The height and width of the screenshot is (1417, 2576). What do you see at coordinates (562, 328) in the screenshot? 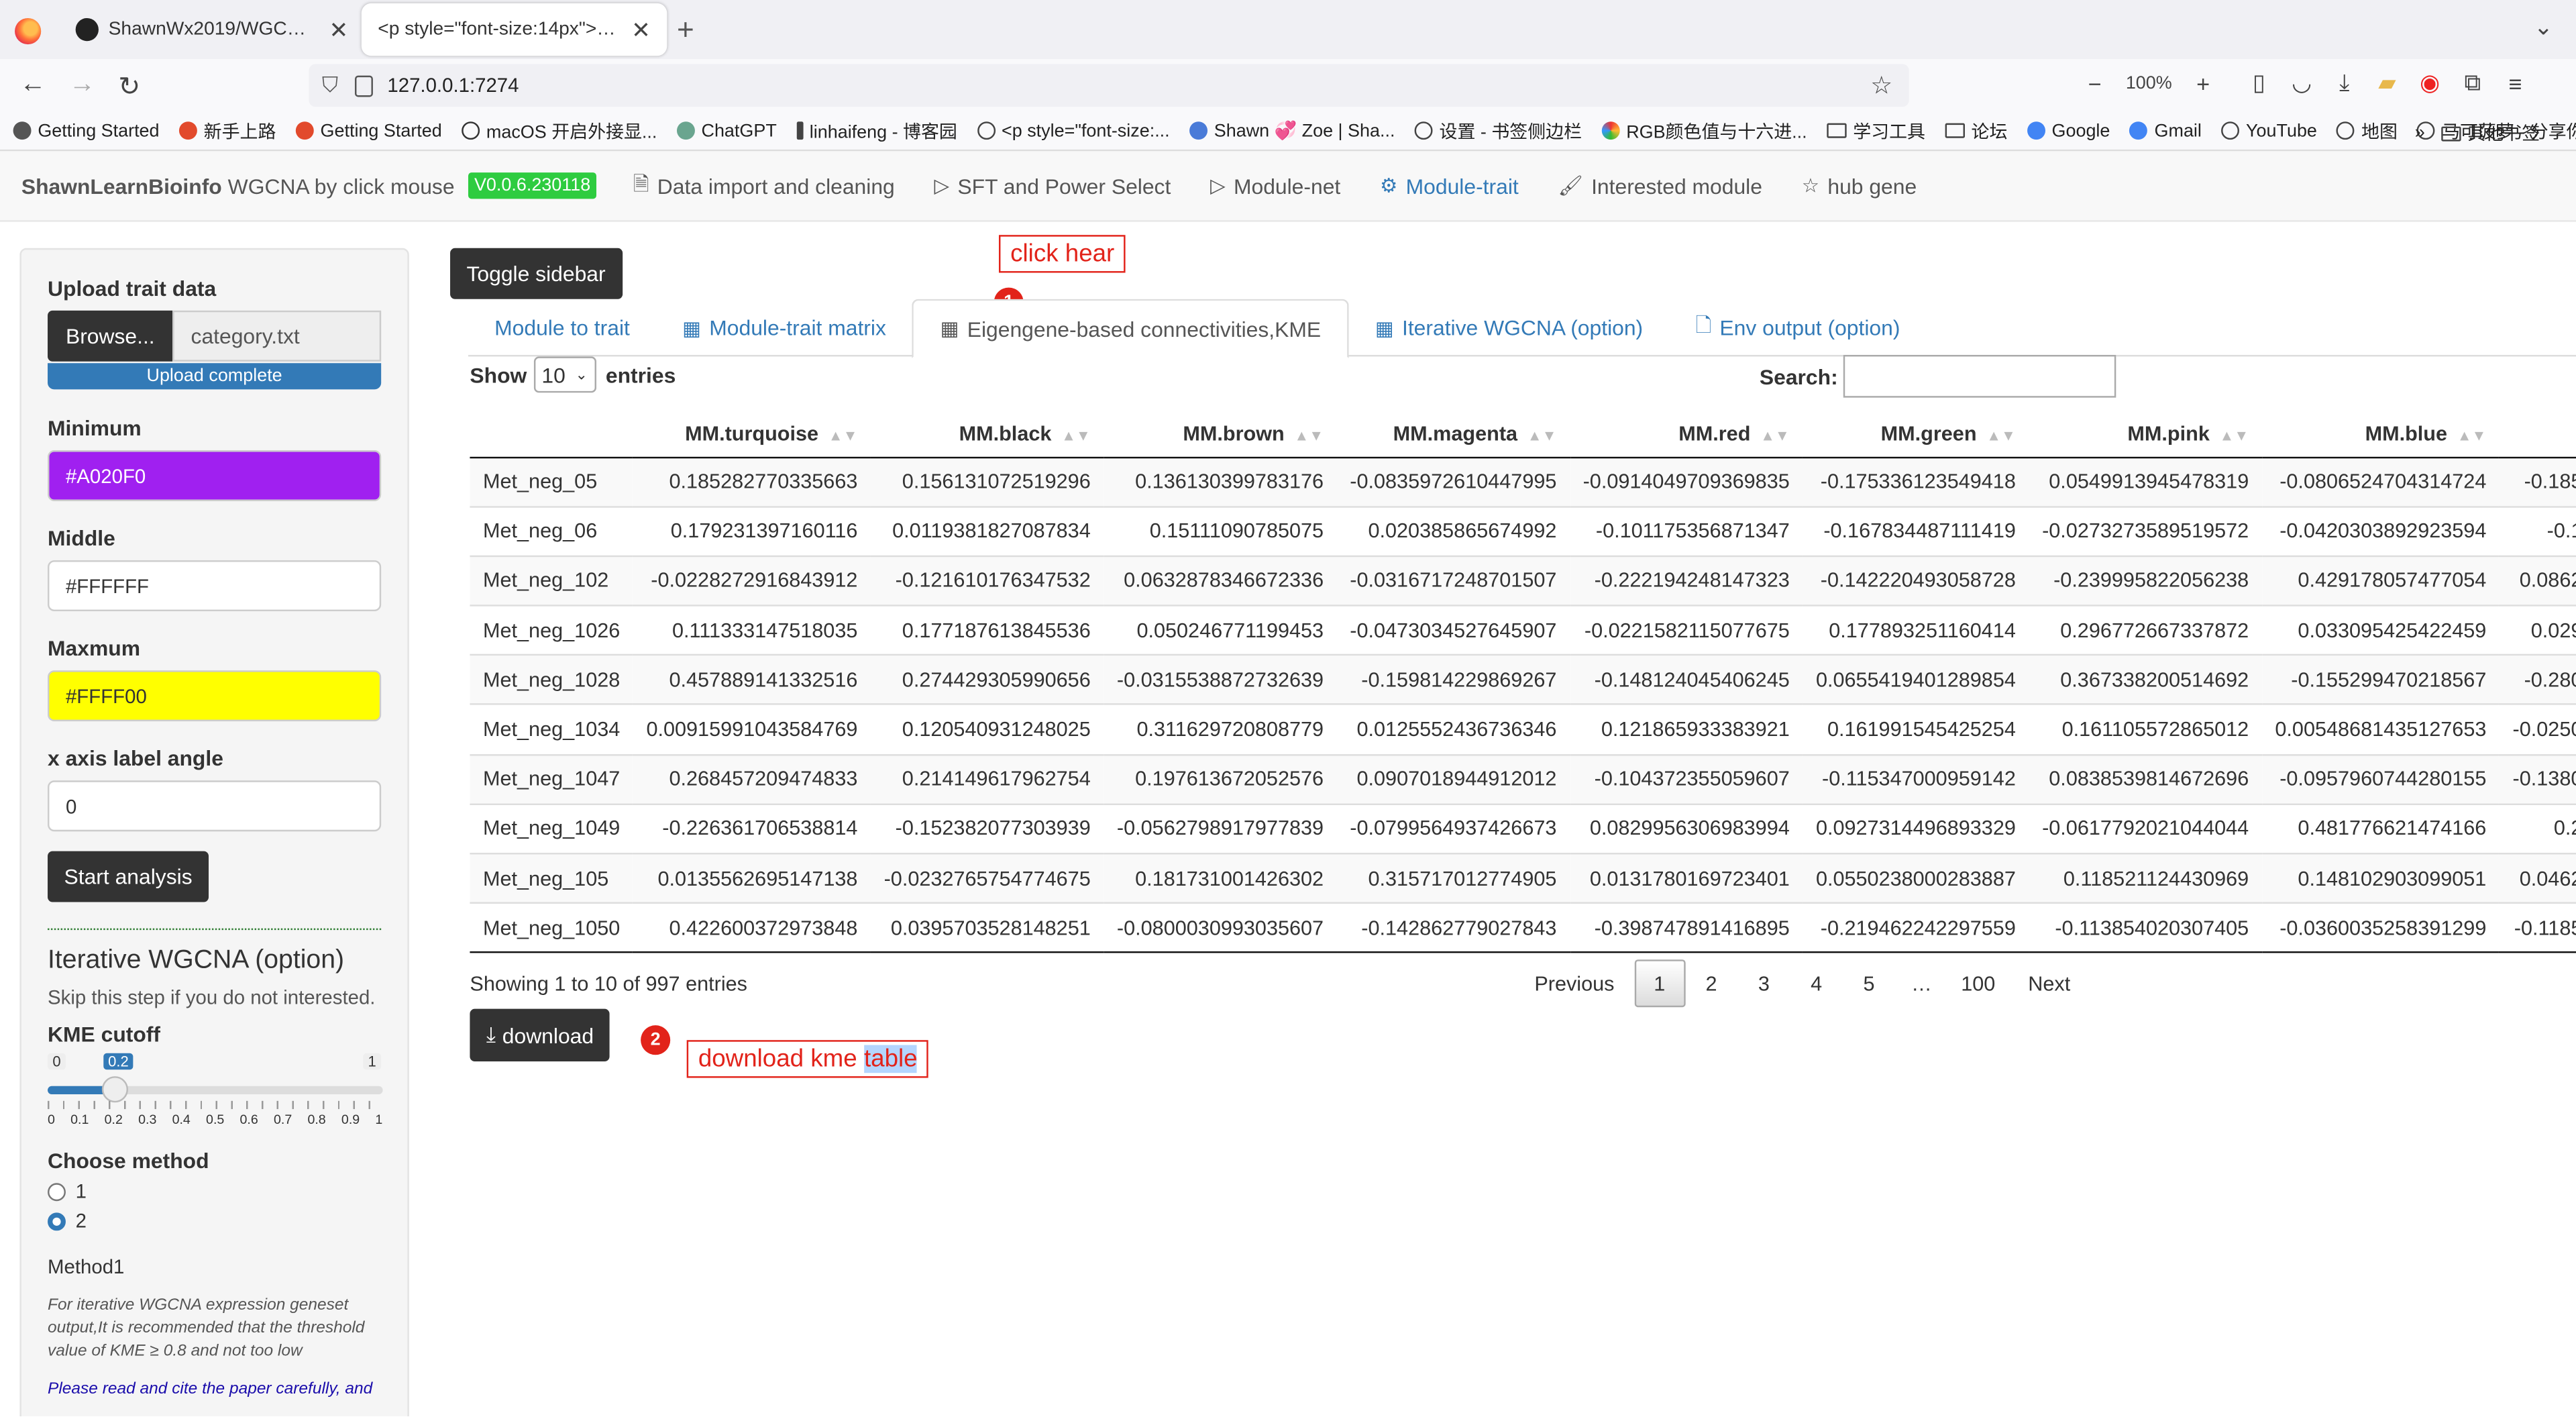
I see `tab-module-to-trait: Module to trait` at bounding box center [562, 328].